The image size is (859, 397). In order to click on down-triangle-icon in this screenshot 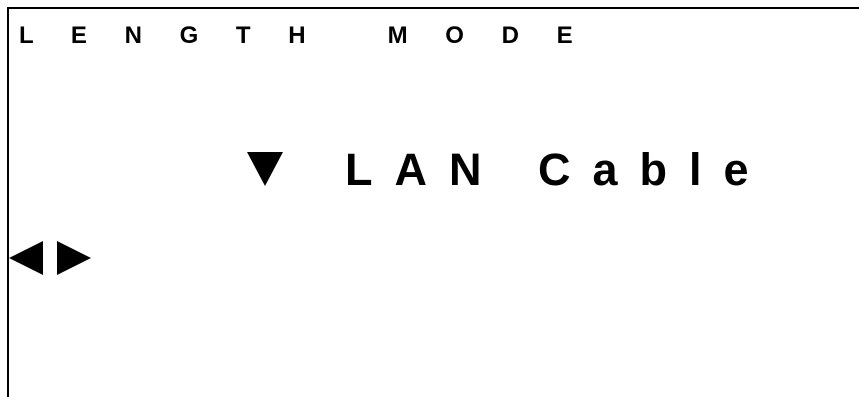, I will do `click(265, 169)`.